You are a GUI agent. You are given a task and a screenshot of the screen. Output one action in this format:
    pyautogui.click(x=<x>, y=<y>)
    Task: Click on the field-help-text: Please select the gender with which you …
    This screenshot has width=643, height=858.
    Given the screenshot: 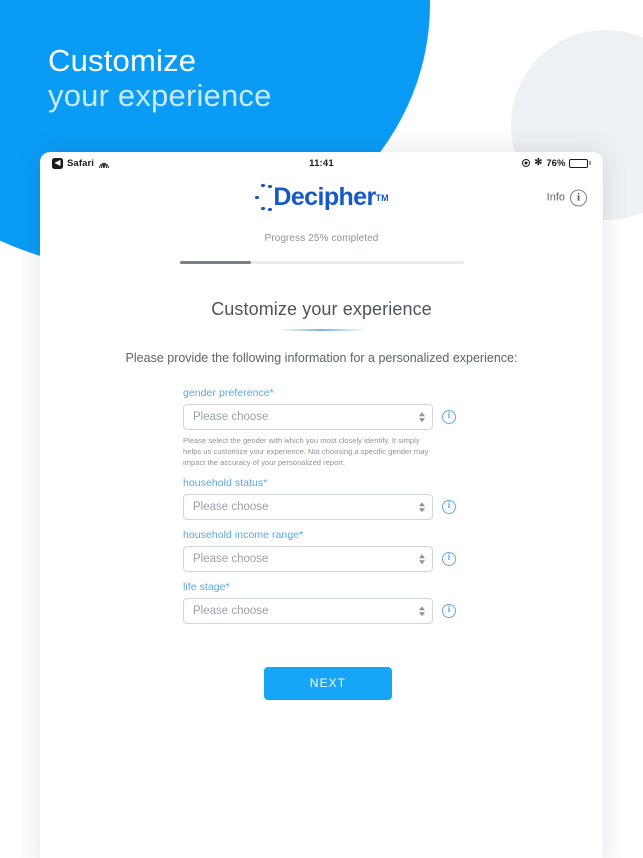 What is the action you would take?
    pyautogui.click(x=306, y=451)
    